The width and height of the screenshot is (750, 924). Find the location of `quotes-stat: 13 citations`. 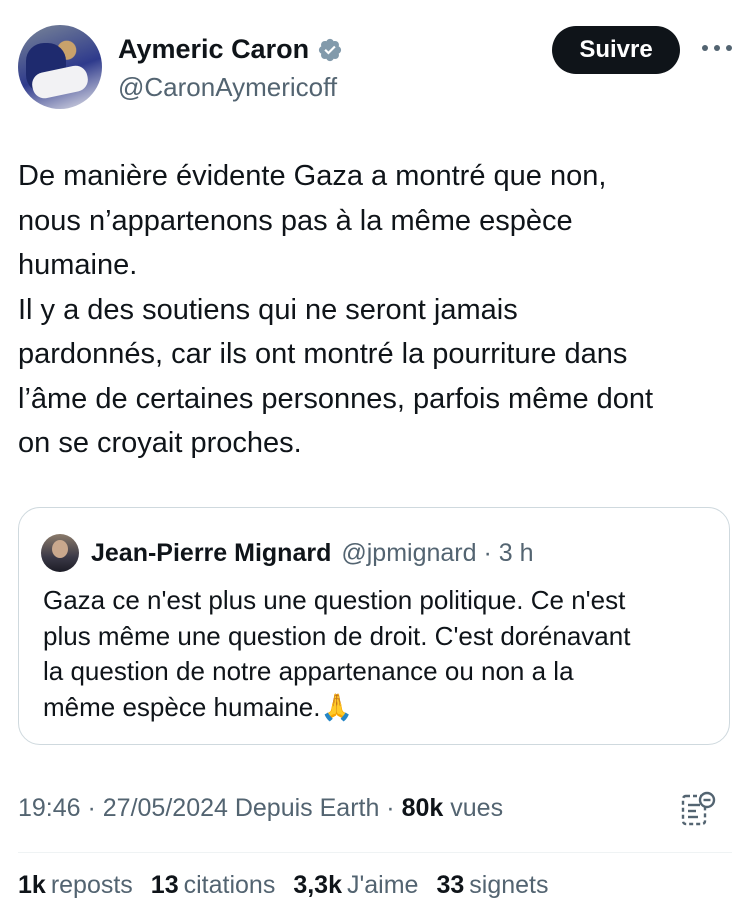

quotes-stat: 13 citations is located at coordinates (213, 885).